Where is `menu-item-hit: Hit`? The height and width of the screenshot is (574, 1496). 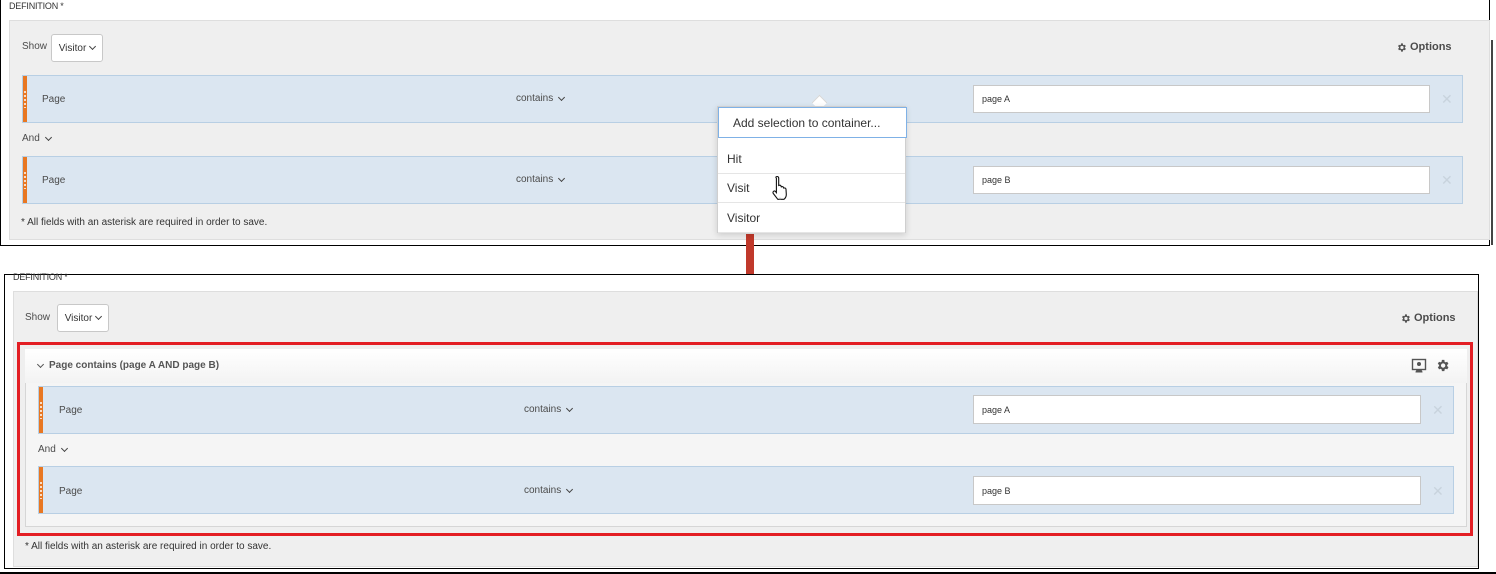 menu-item-hit: Hit is located at coordinates (811, 159).